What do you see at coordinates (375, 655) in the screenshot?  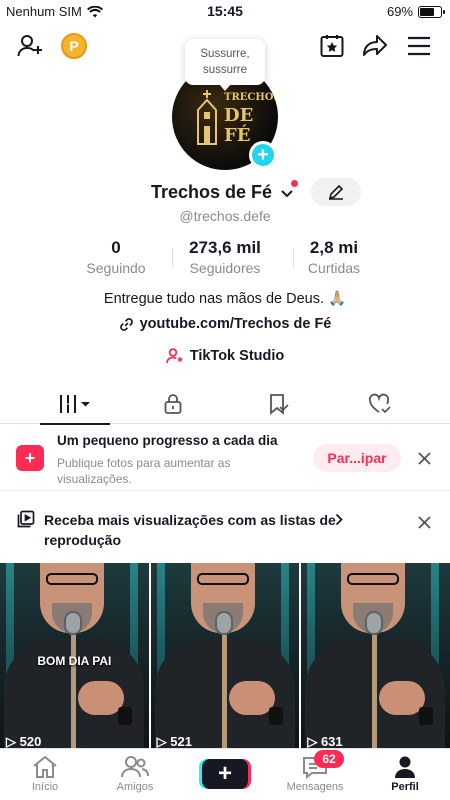 I see `video-thumbnail: ▷ 631` at bounding box center [375, 655].